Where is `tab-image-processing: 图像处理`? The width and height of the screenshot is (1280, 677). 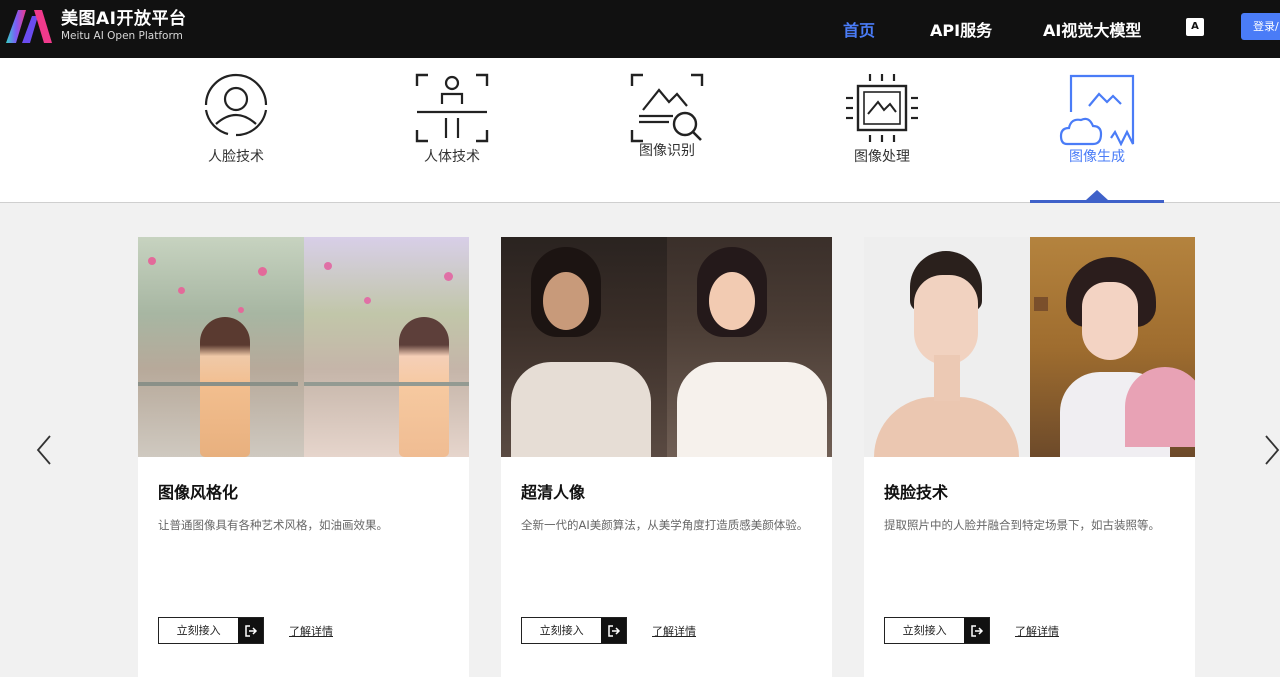 tab-image-processing: 图像处理 is located at coordinates (882, 119).